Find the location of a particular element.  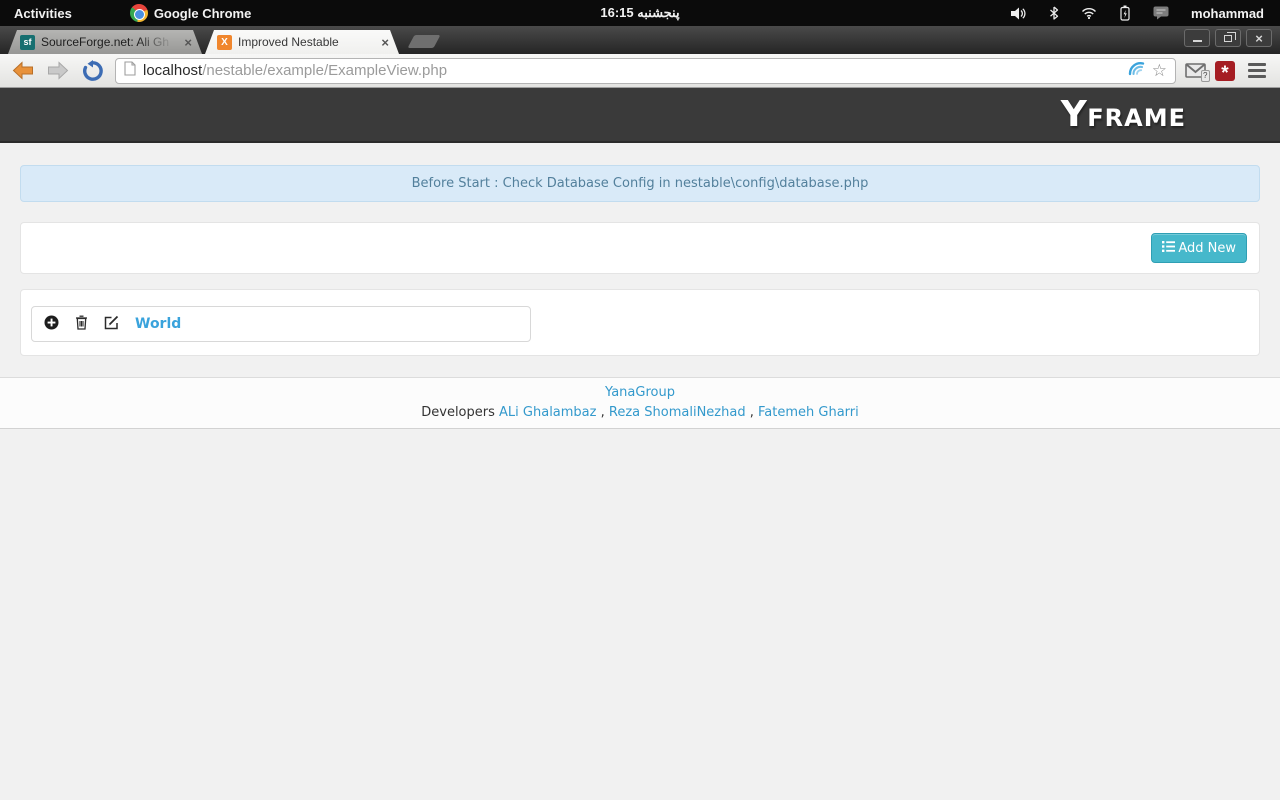

close-icon: × is located at coordinates (1259, 38).